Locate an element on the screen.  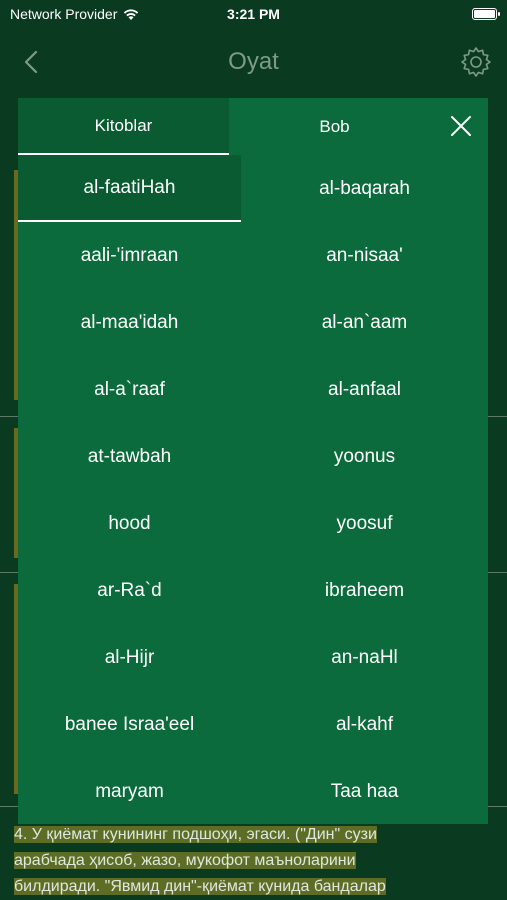
book-item-al-baqarah: al-baqarah is located at coordinates (364, 188).